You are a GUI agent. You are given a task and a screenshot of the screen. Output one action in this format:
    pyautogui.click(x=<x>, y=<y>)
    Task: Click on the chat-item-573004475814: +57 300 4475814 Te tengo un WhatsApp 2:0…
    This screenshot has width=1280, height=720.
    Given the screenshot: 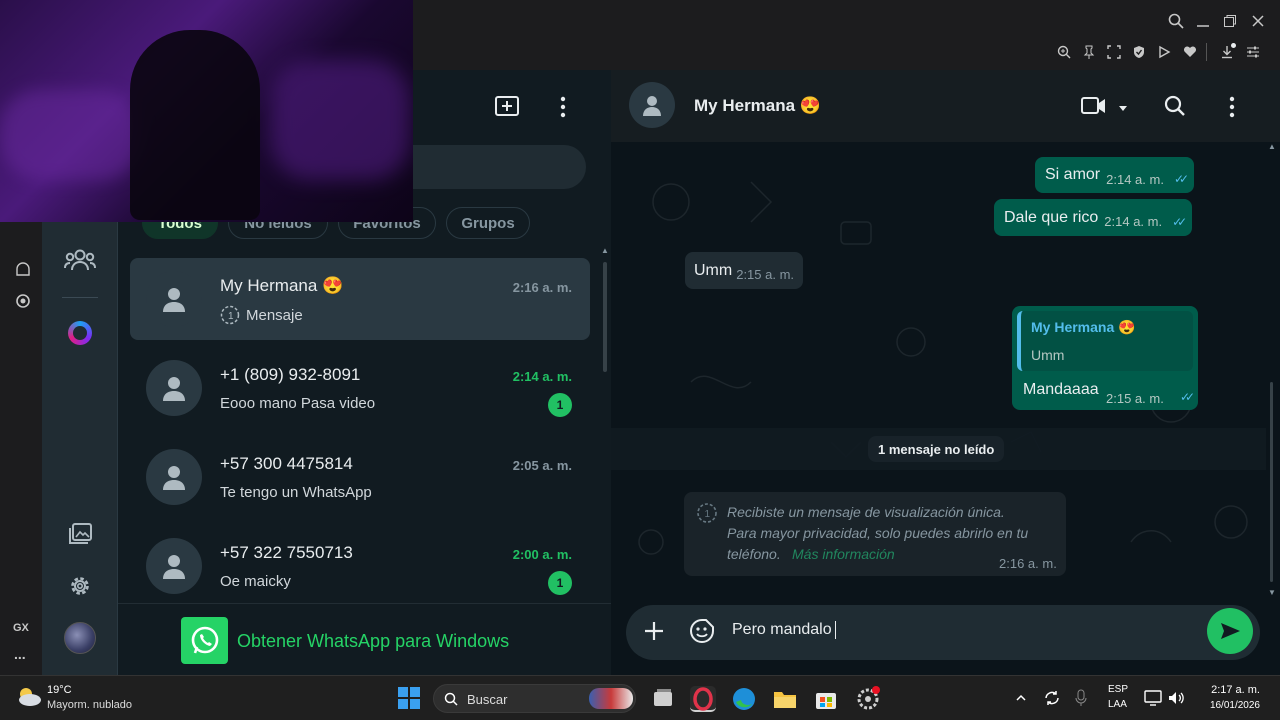 What is the action you would take?
    pyautogui.click(x=360, y=477)
    